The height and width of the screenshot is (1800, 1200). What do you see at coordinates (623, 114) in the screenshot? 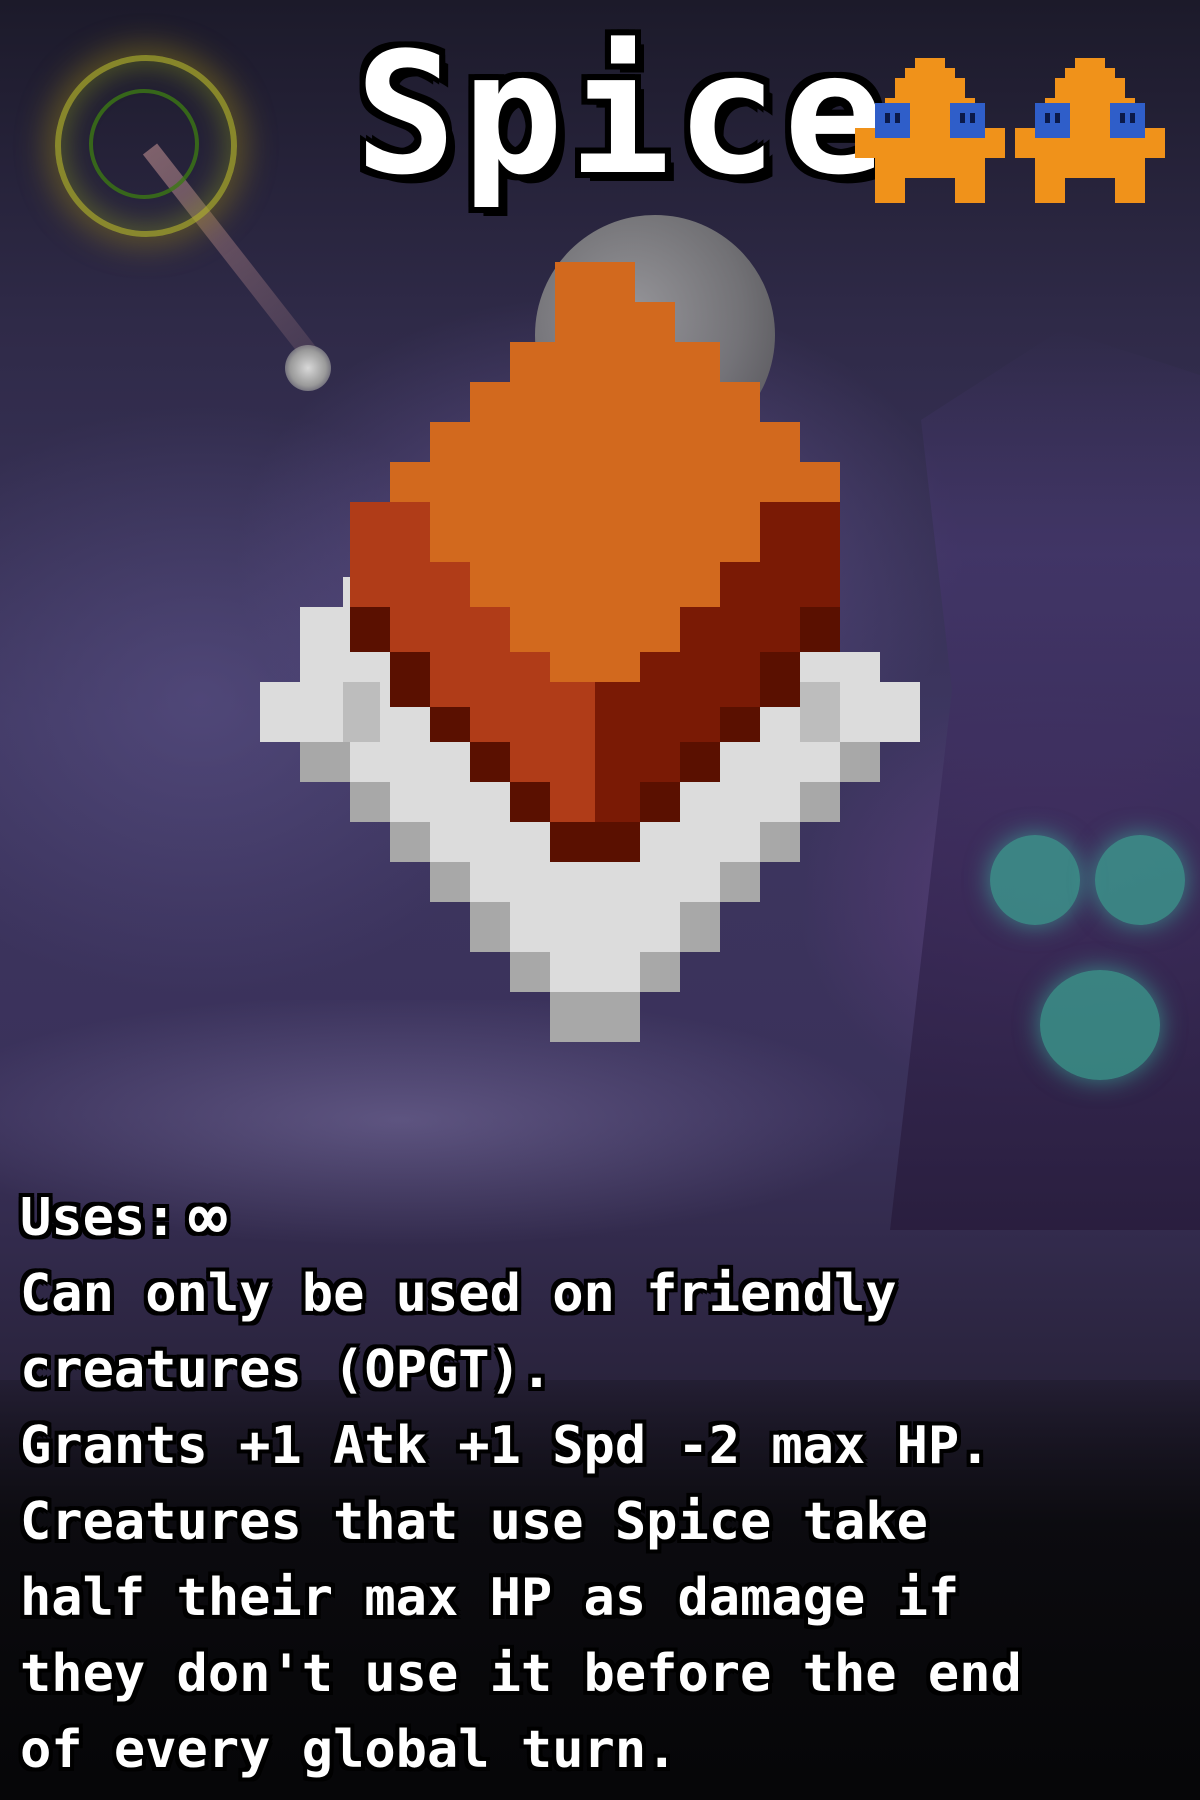
I see `card-title: Spice` at bounding box center [623, 114].